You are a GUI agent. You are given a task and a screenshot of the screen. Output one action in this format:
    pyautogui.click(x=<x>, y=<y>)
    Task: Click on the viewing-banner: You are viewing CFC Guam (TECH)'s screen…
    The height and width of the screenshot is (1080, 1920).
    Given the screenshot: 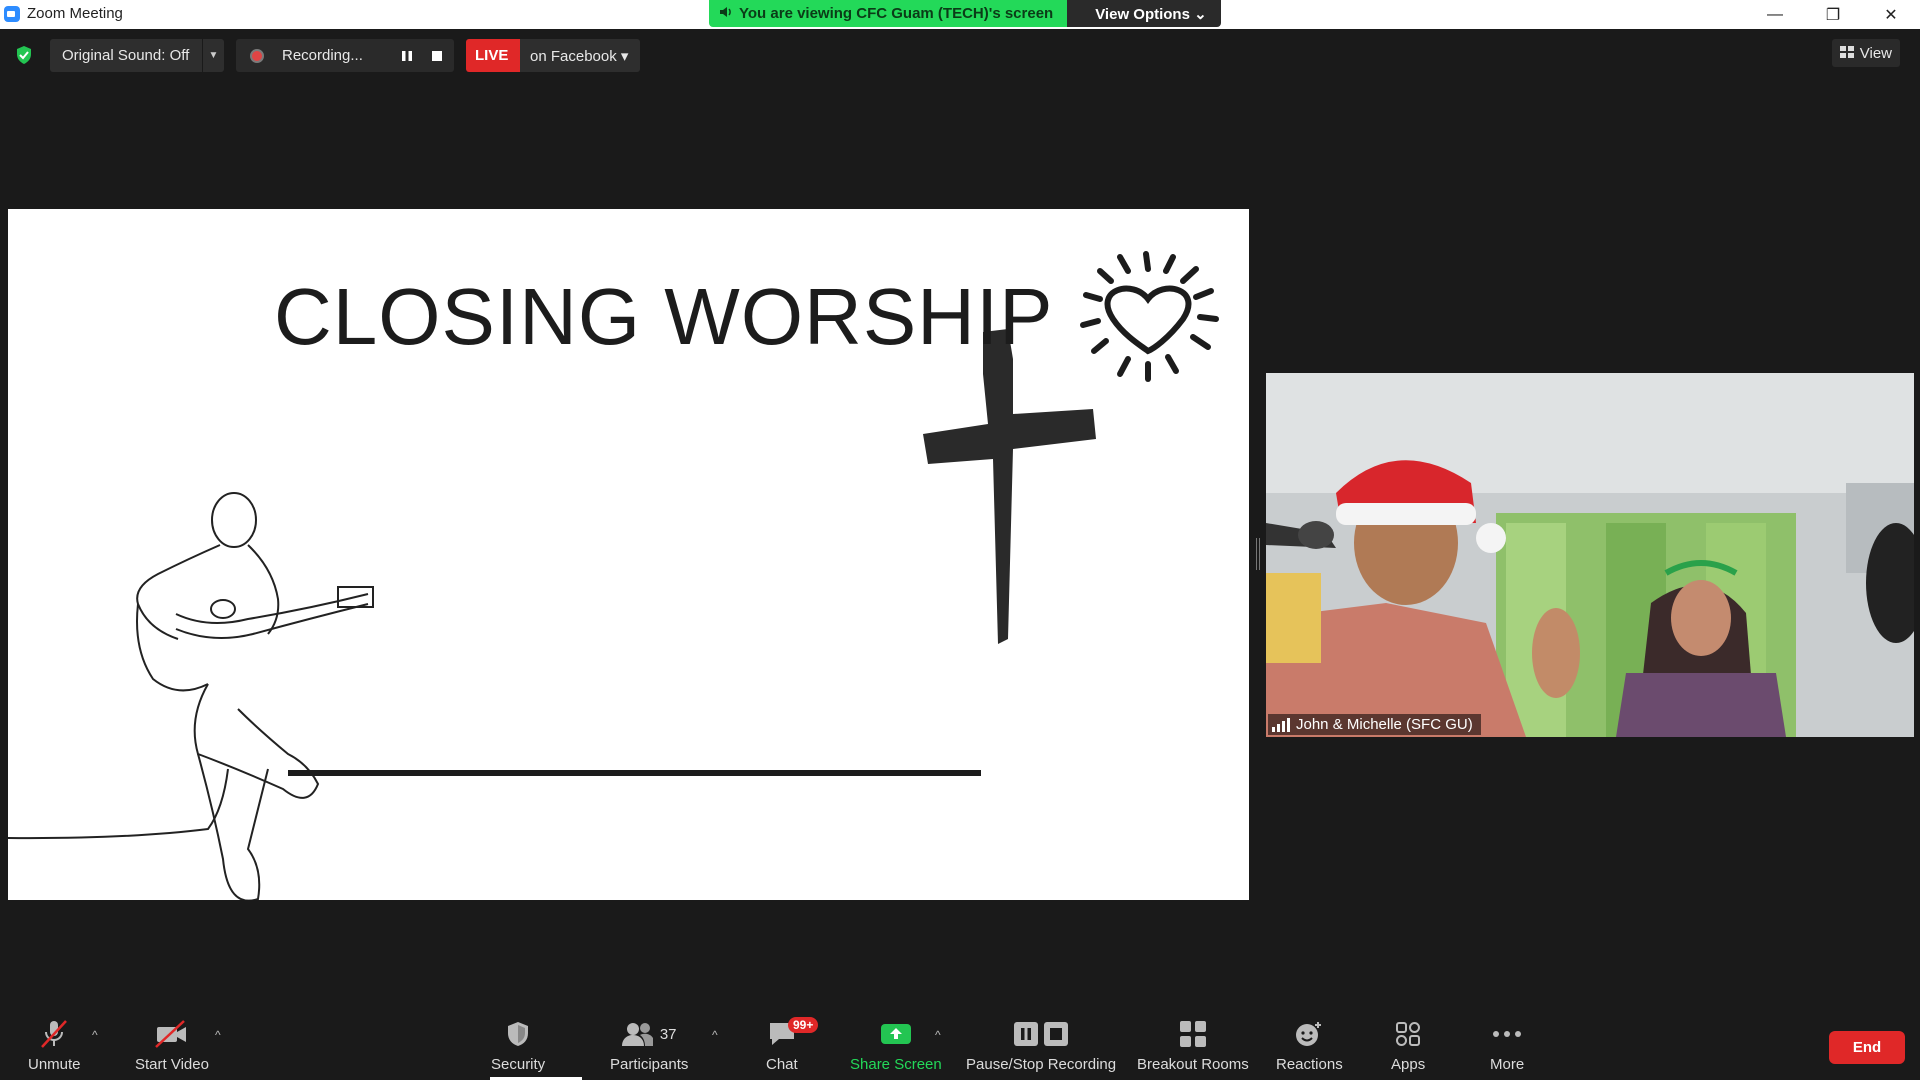 What is the action you would take?
    pyautogui.click(x=965, y=13)
    